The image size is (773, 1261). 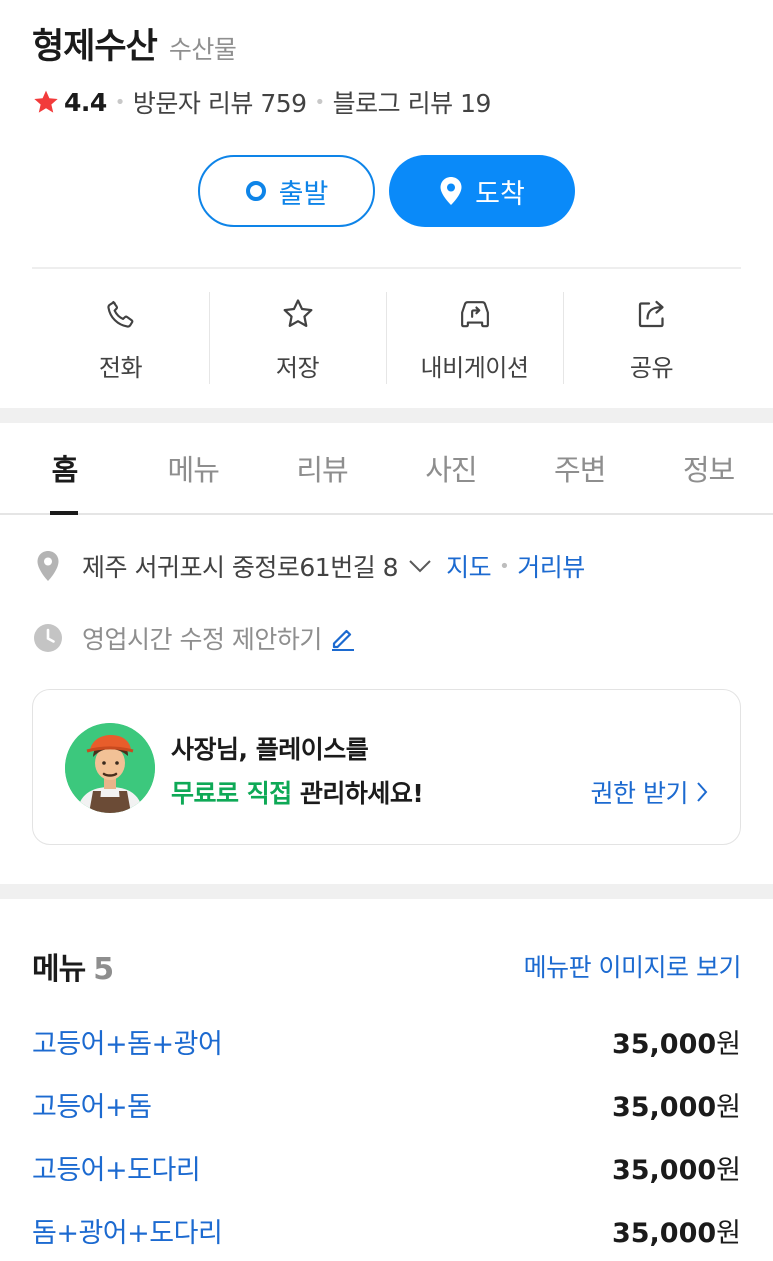 I want to click on depart-button: 출발, so click(x=286, y=191).